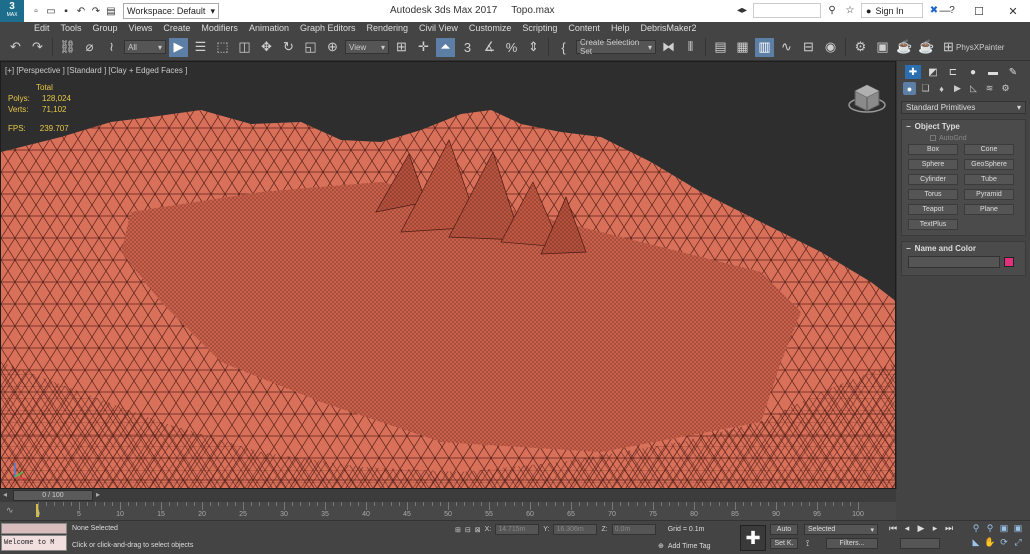 This screenshot has height=554, width=1030. Describe the element at coordinates (920, 543) in the screenshot. I see `current-frame-field` at that location.